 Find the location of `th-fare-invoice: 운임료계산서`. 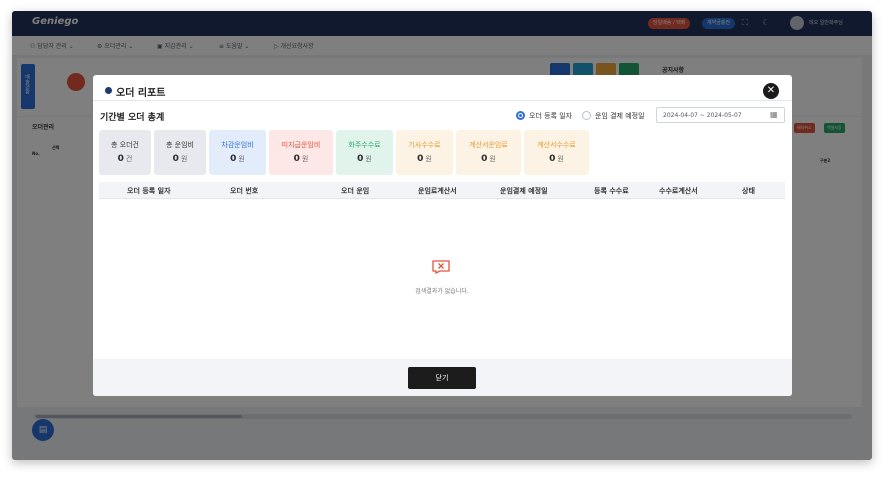

th-fare-invoice: 운임료계산서 is located at coordinates (437, 191).